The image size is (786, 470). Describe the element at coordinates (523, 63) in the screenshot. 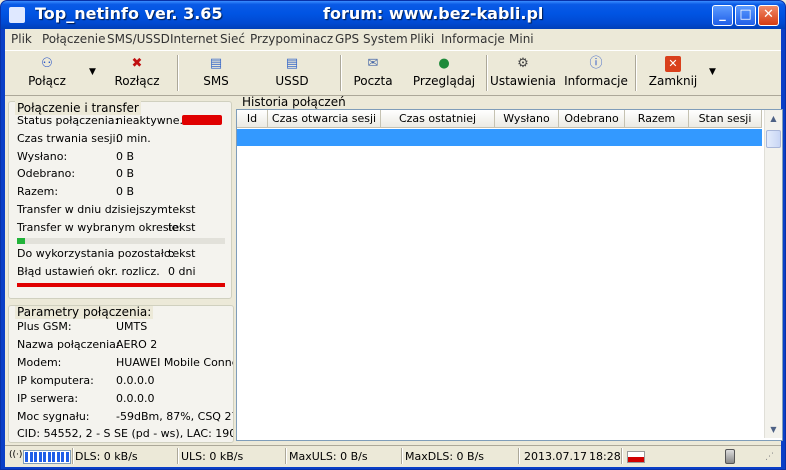

I see `gear-icon: ⚙` at that location.